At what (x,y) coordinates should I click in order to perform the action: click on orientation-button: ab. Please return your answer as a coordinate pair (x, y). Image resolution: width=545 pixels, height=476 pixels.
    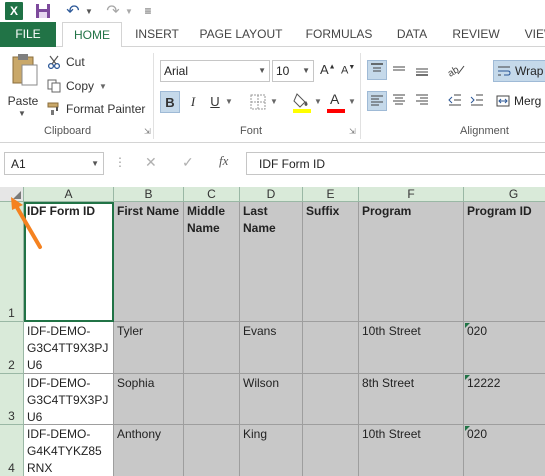
    Looking at the image, I should click on (456, 70).